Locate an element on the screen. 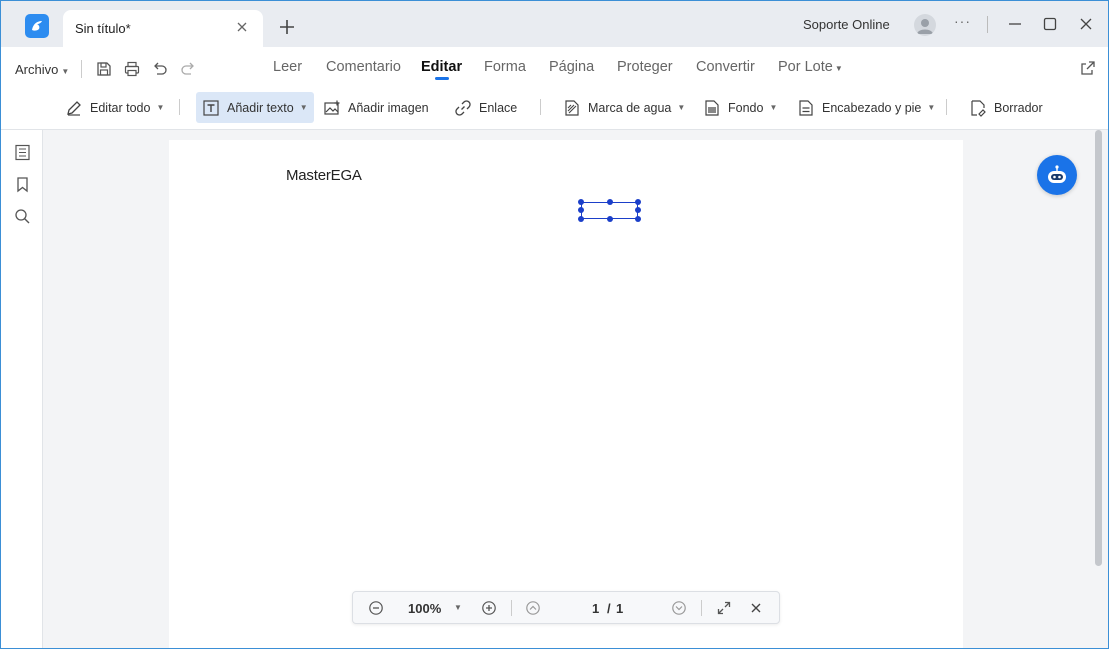 This screenshot has width=1109, height=649. link-icon is located at coordinates (463, 107).